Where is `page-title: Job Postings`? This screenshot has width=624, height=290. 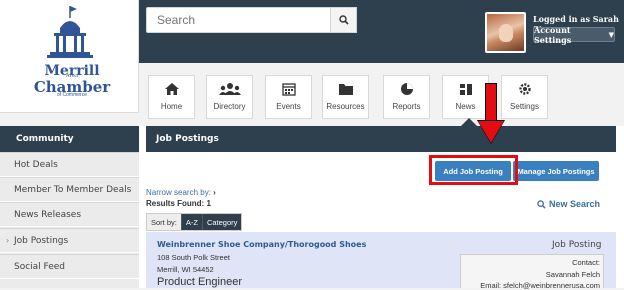
page-title: Job Postings is located at coordinates (187, 139).